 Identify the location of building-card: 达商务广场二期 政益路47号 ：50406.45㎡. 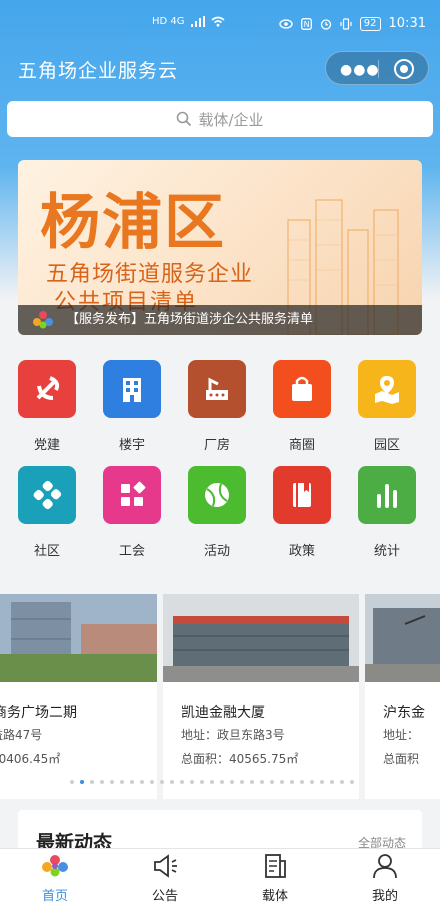
(78, 696).